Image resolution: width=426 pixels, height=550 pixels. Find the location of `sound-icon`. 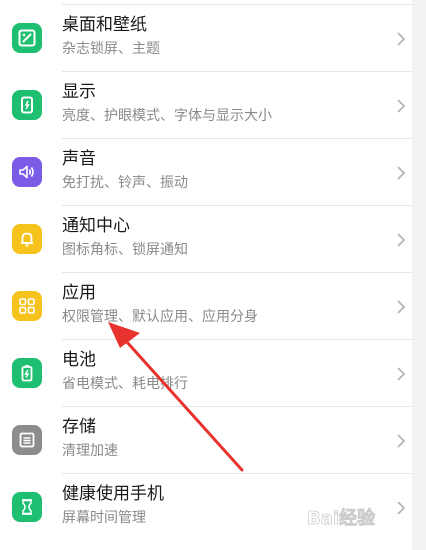

sound-icon is located at coordinates (27, 172).